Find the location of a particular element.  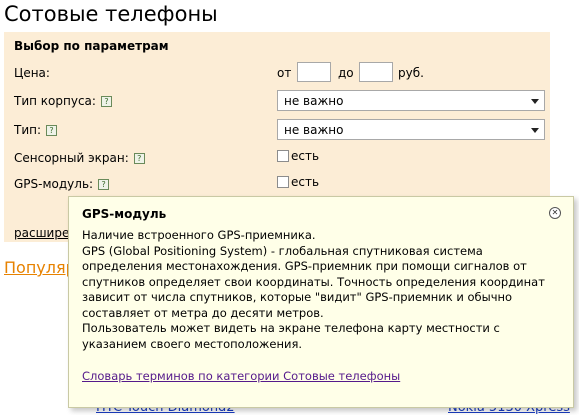

touchscreen-checkbox: есть is located at coordinates (298, 156).